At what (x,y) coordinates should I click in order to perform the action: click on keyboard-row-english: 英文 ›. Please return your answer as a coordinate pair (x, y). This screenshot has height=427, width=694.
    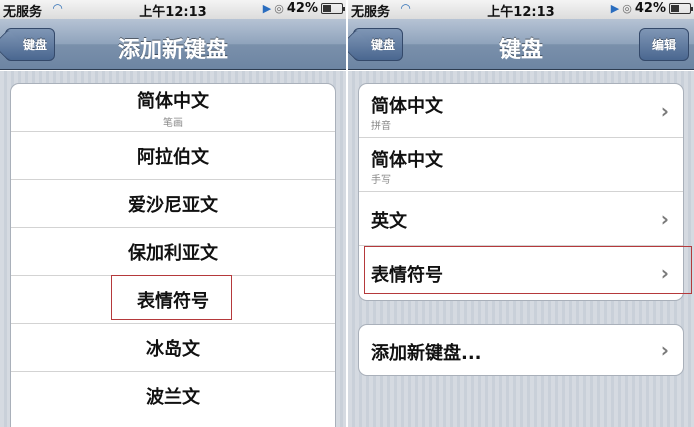
    Looking at the image, I should click on (521, 219).